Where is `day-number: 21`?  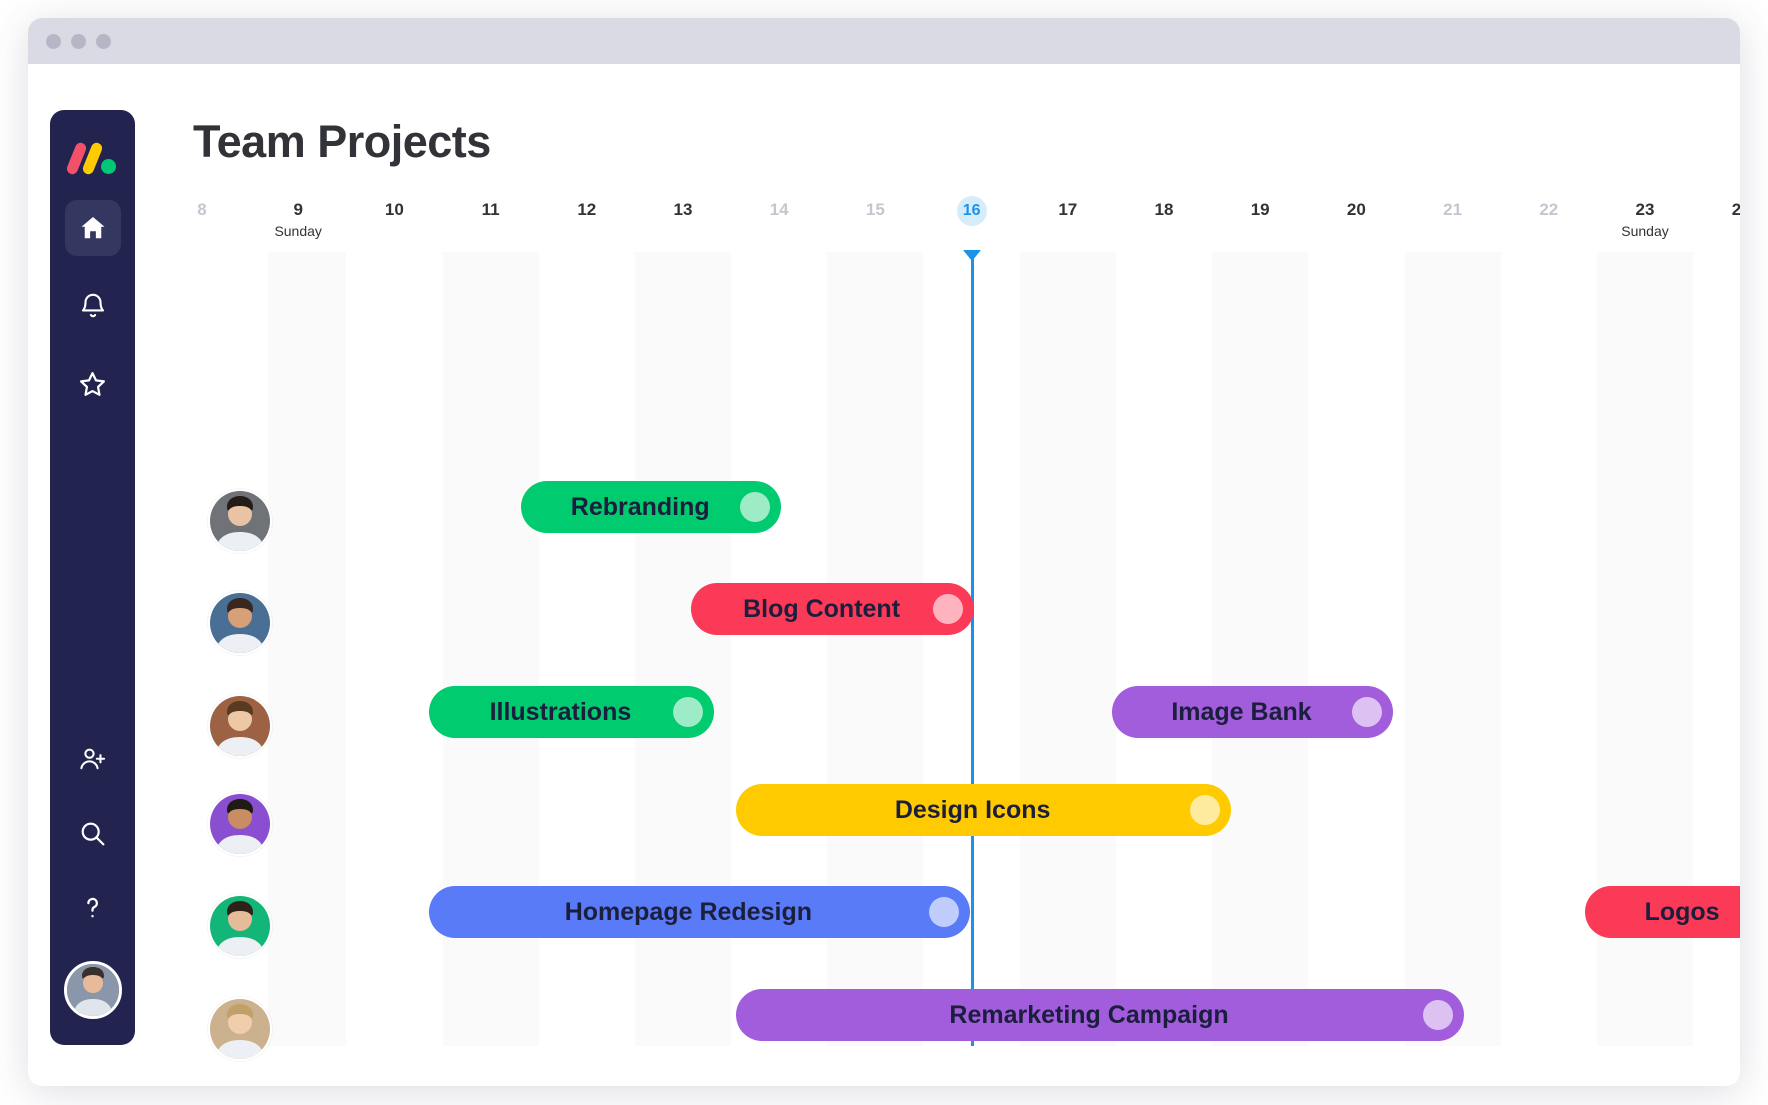 day-number: 21 is located at coordinates (1453, 209).